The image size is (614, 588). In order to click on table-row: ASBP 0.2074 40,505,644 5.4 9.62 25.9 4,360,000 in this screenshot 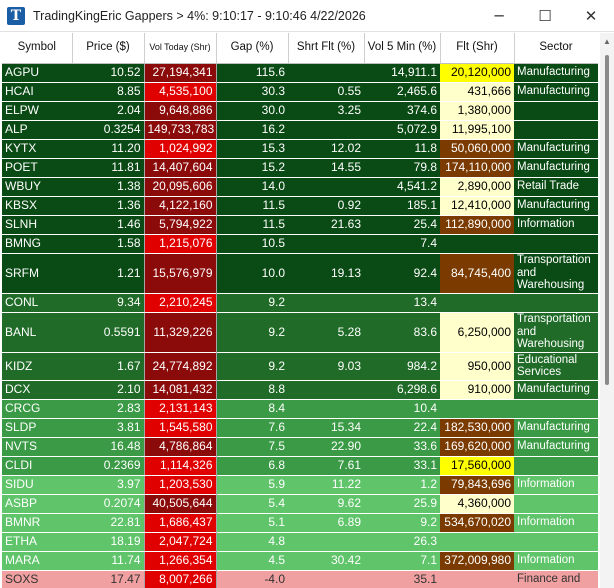, I will do `click(300, 504)`.